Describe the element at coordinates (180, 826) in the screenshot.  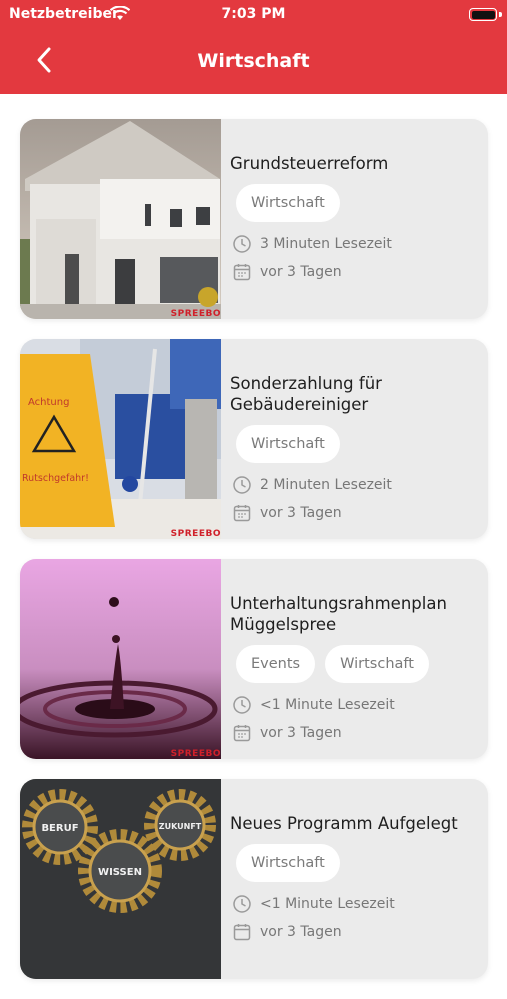
I see `gear-word-2: ZUKUNFT` at that location.